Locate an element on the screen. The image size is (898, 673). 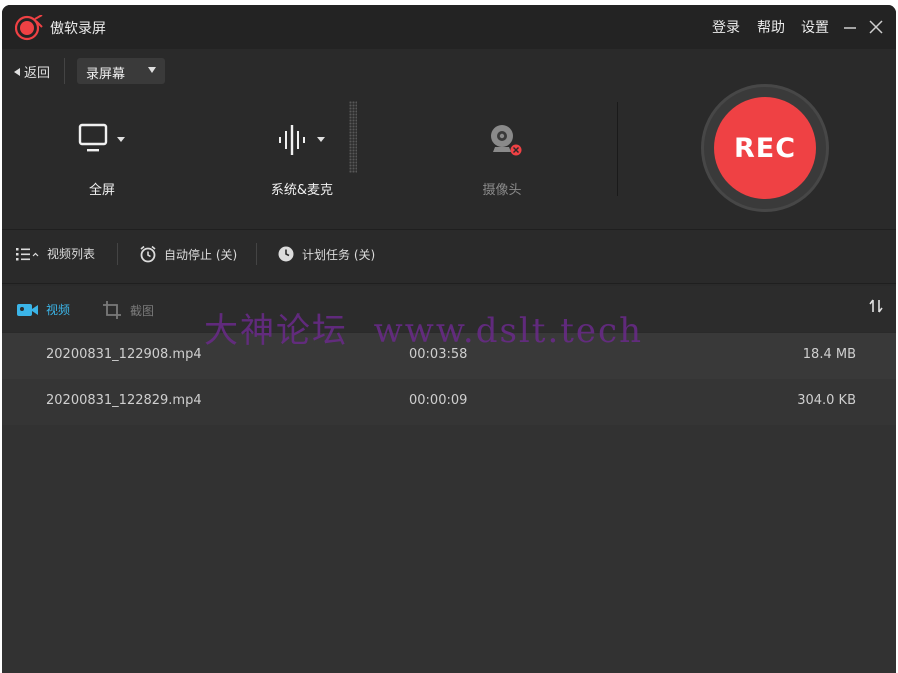
source-audio: 系统&麦克 is located at coordinates (302, 150).